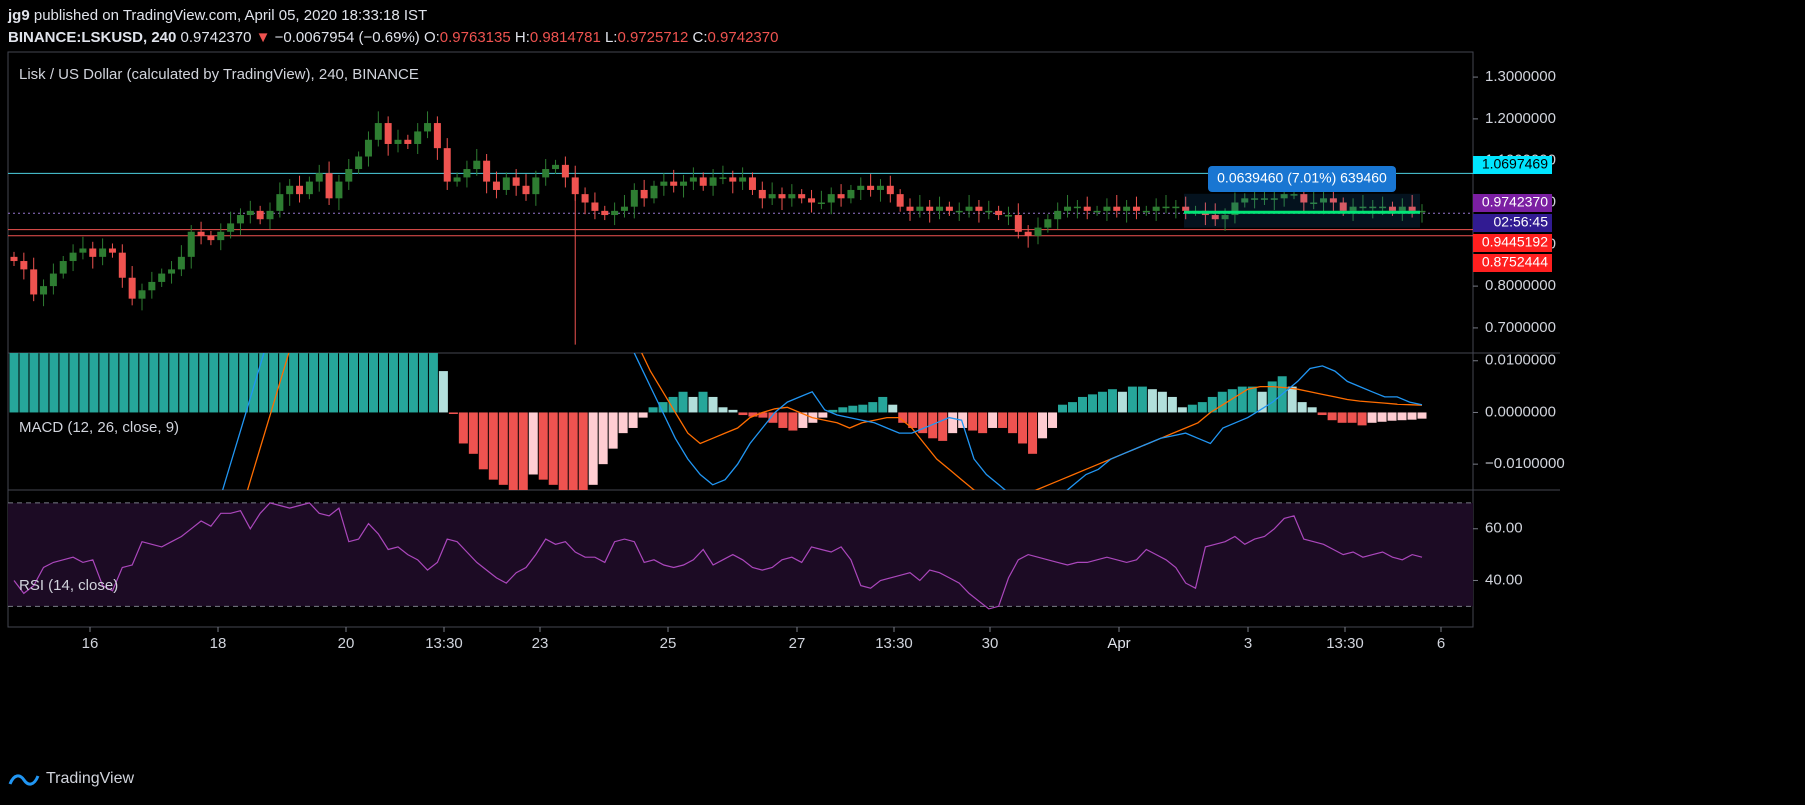  I want to click on price-tag-label: 02:56:45, so click(1521, 222).